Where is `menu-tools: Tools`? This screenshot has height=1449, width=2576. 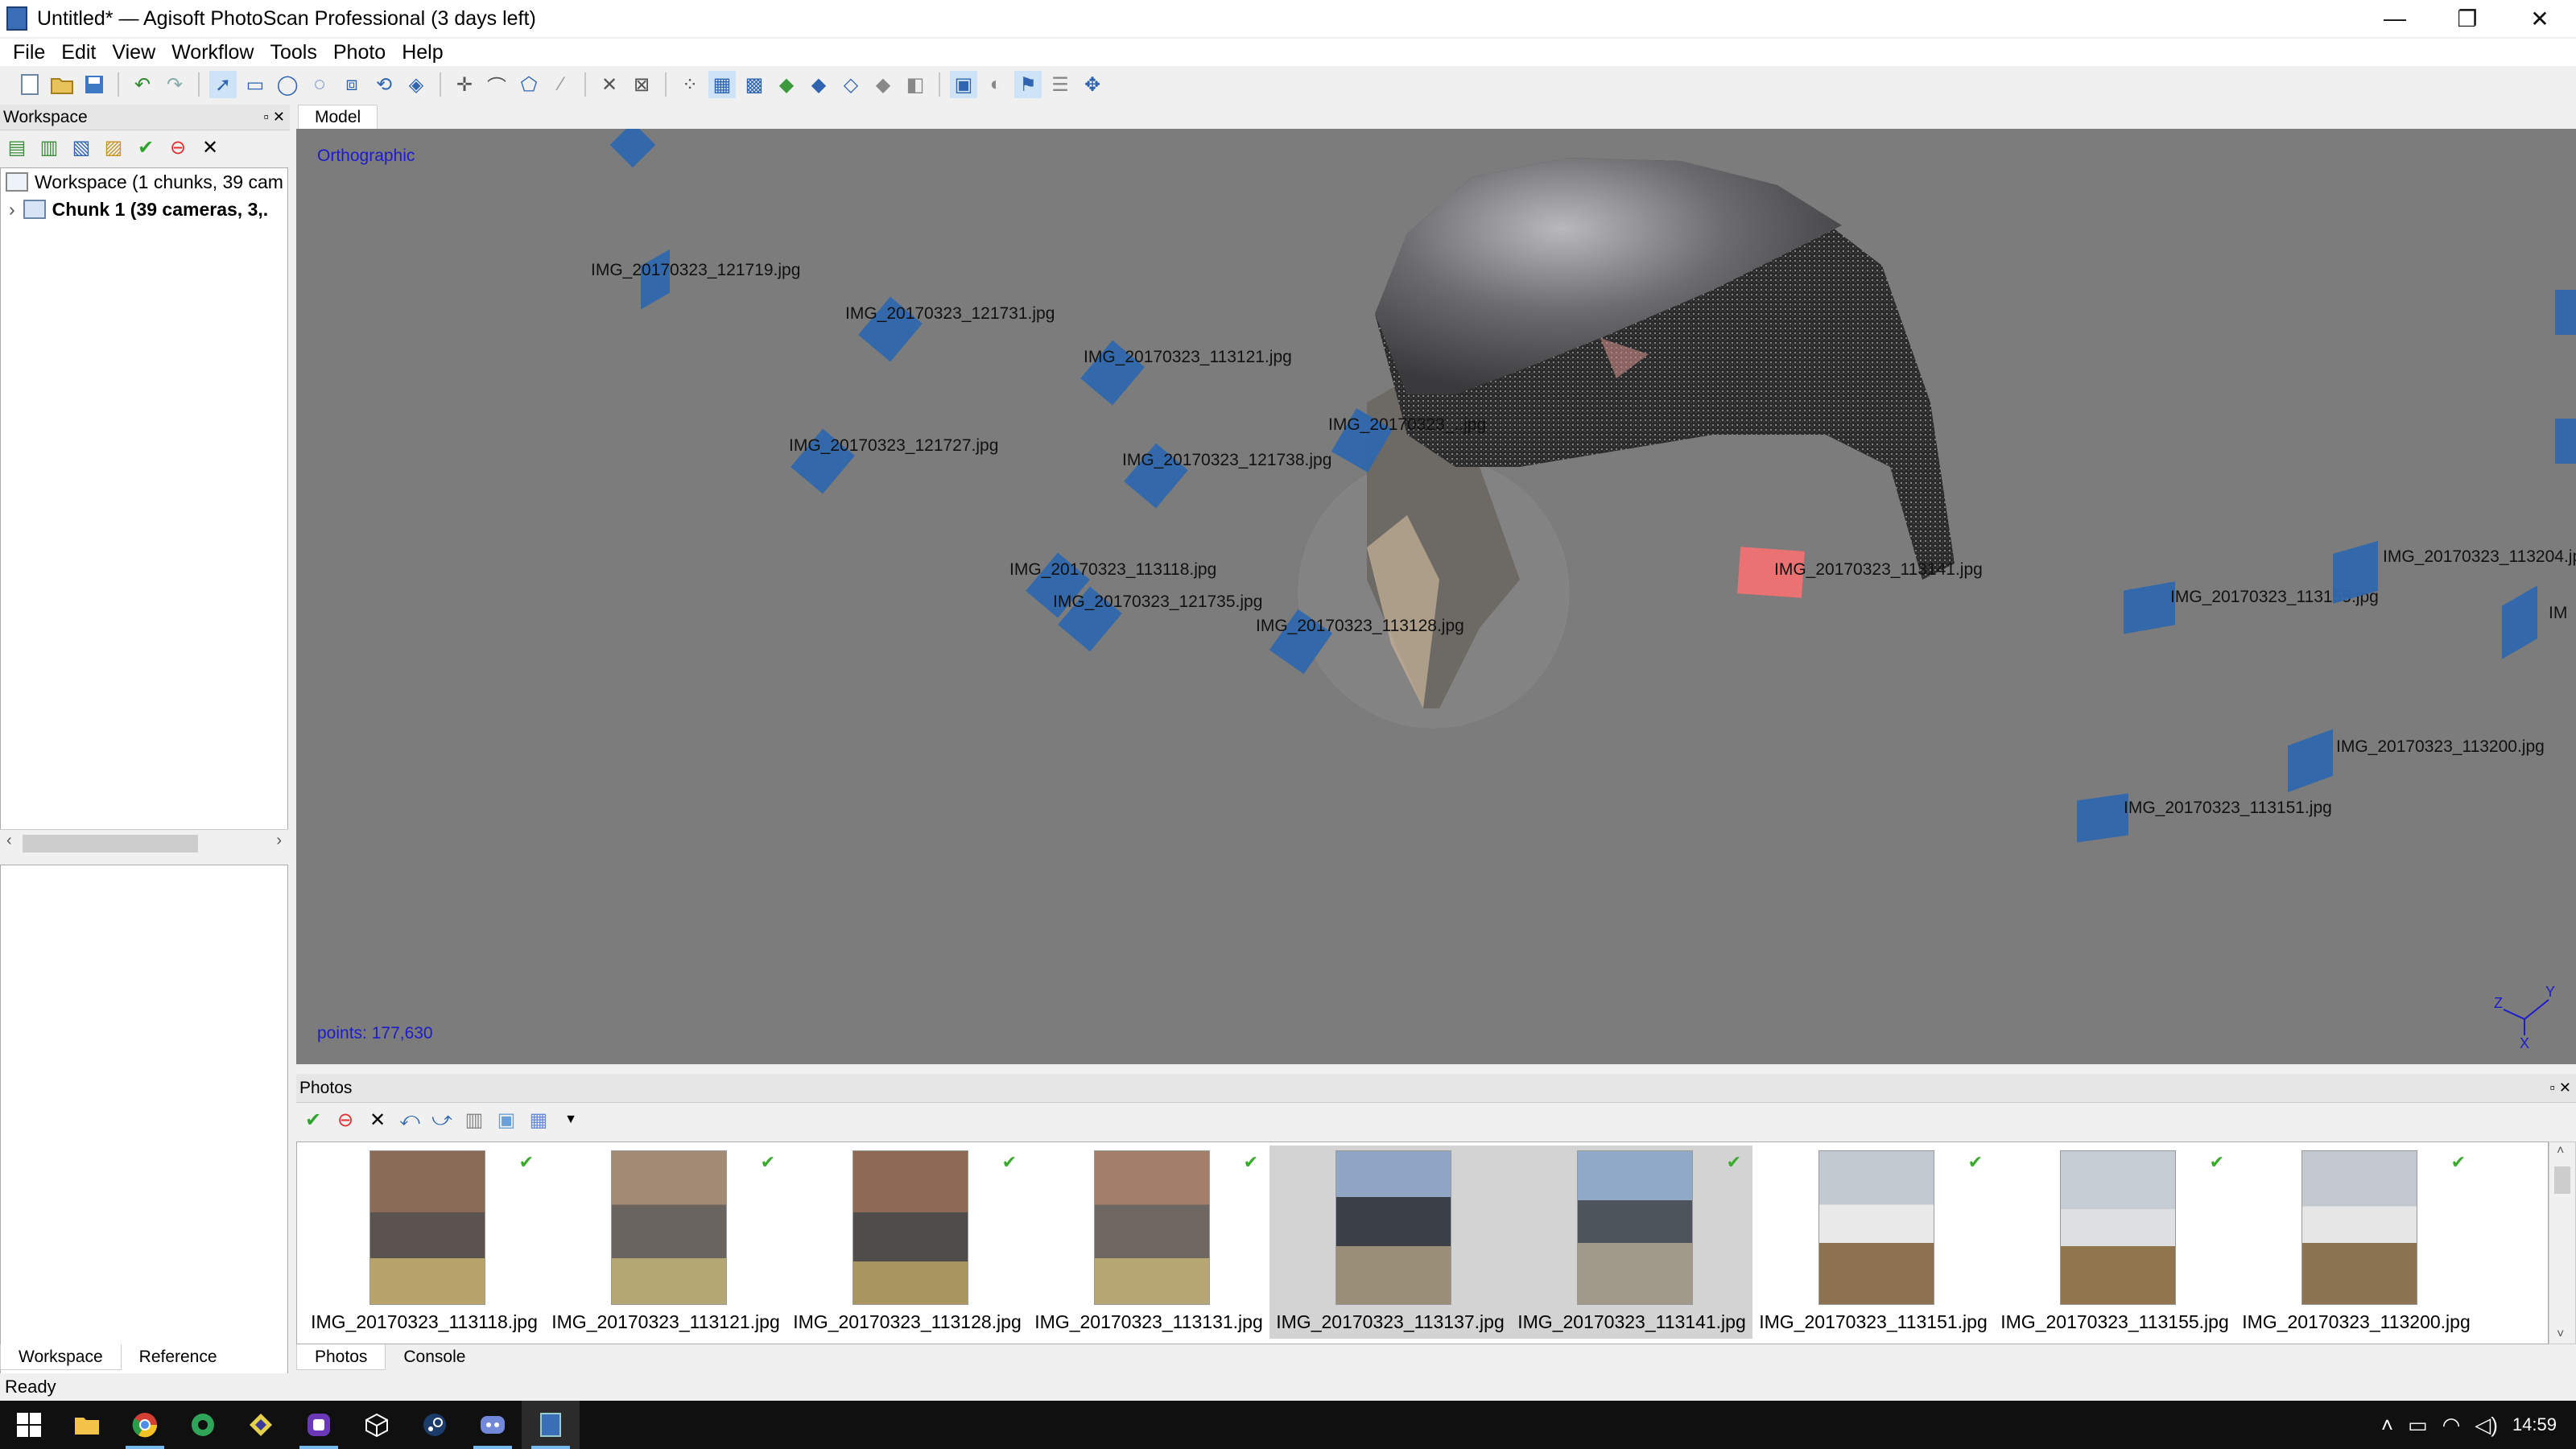 menu-tools: Tools is located at coordinates (293, 53).